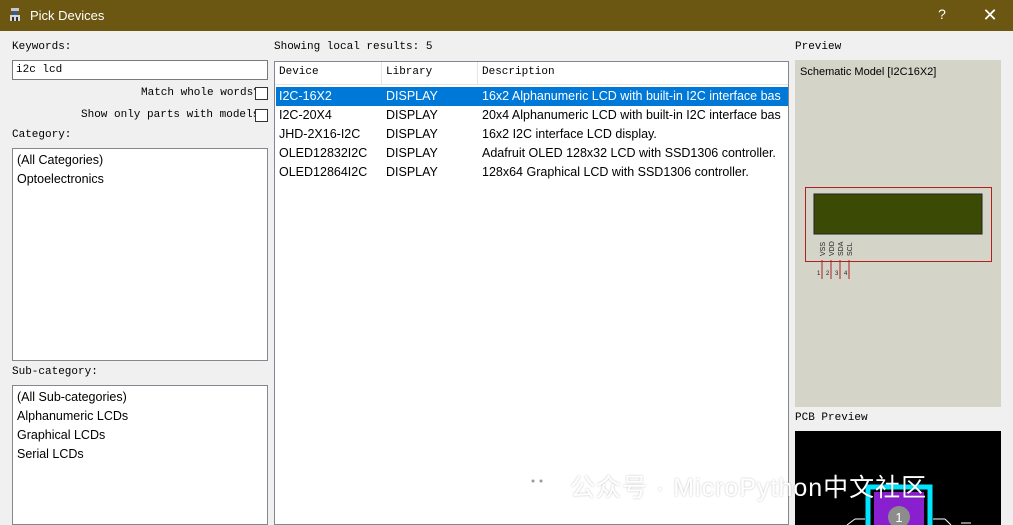 The height and width of the screenshot is (525, 1013). Describe the element at coordinates (320, 134) in the screenshot. I see `cell-device: JHD-2X16-I2C` at that location.